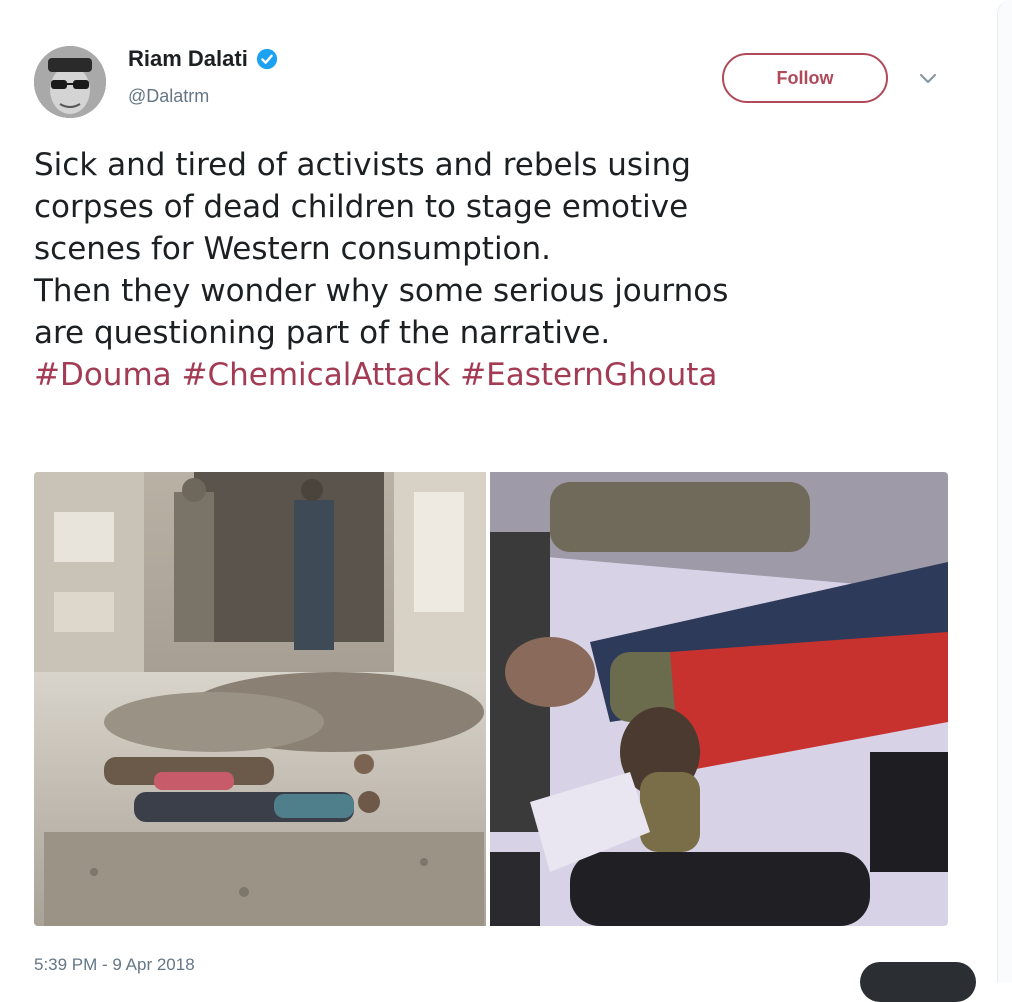 The height and width of the screenshot is (1002, 1012). Describe the element at coordinates (267, 59) in the screenshot. I see `verified-badge-icon` at that location.